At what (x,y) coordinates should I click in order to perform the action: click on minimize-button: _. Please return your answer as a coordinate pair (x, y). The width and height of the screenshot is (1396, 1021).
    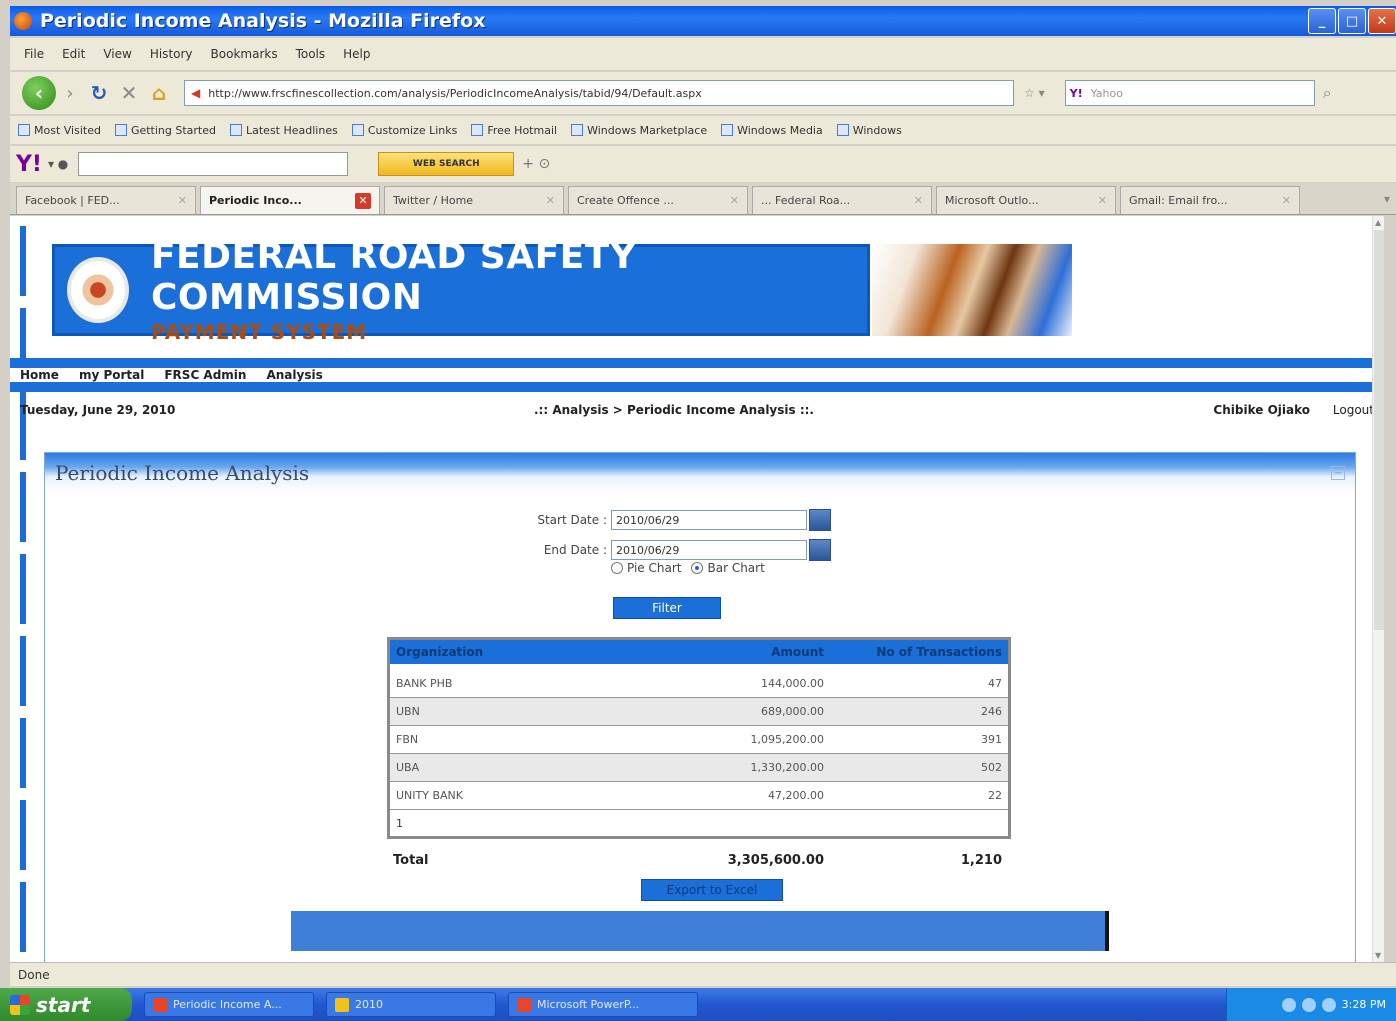
    Looking at the image, I should click on (1322, 21).